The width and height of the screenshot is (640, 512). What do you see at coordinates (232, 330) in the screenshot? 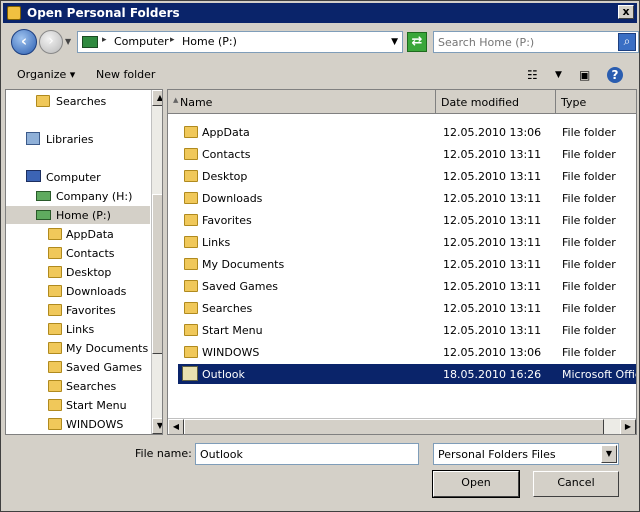
I see `file-name: Start Menu` at bounding box center [232, 330].